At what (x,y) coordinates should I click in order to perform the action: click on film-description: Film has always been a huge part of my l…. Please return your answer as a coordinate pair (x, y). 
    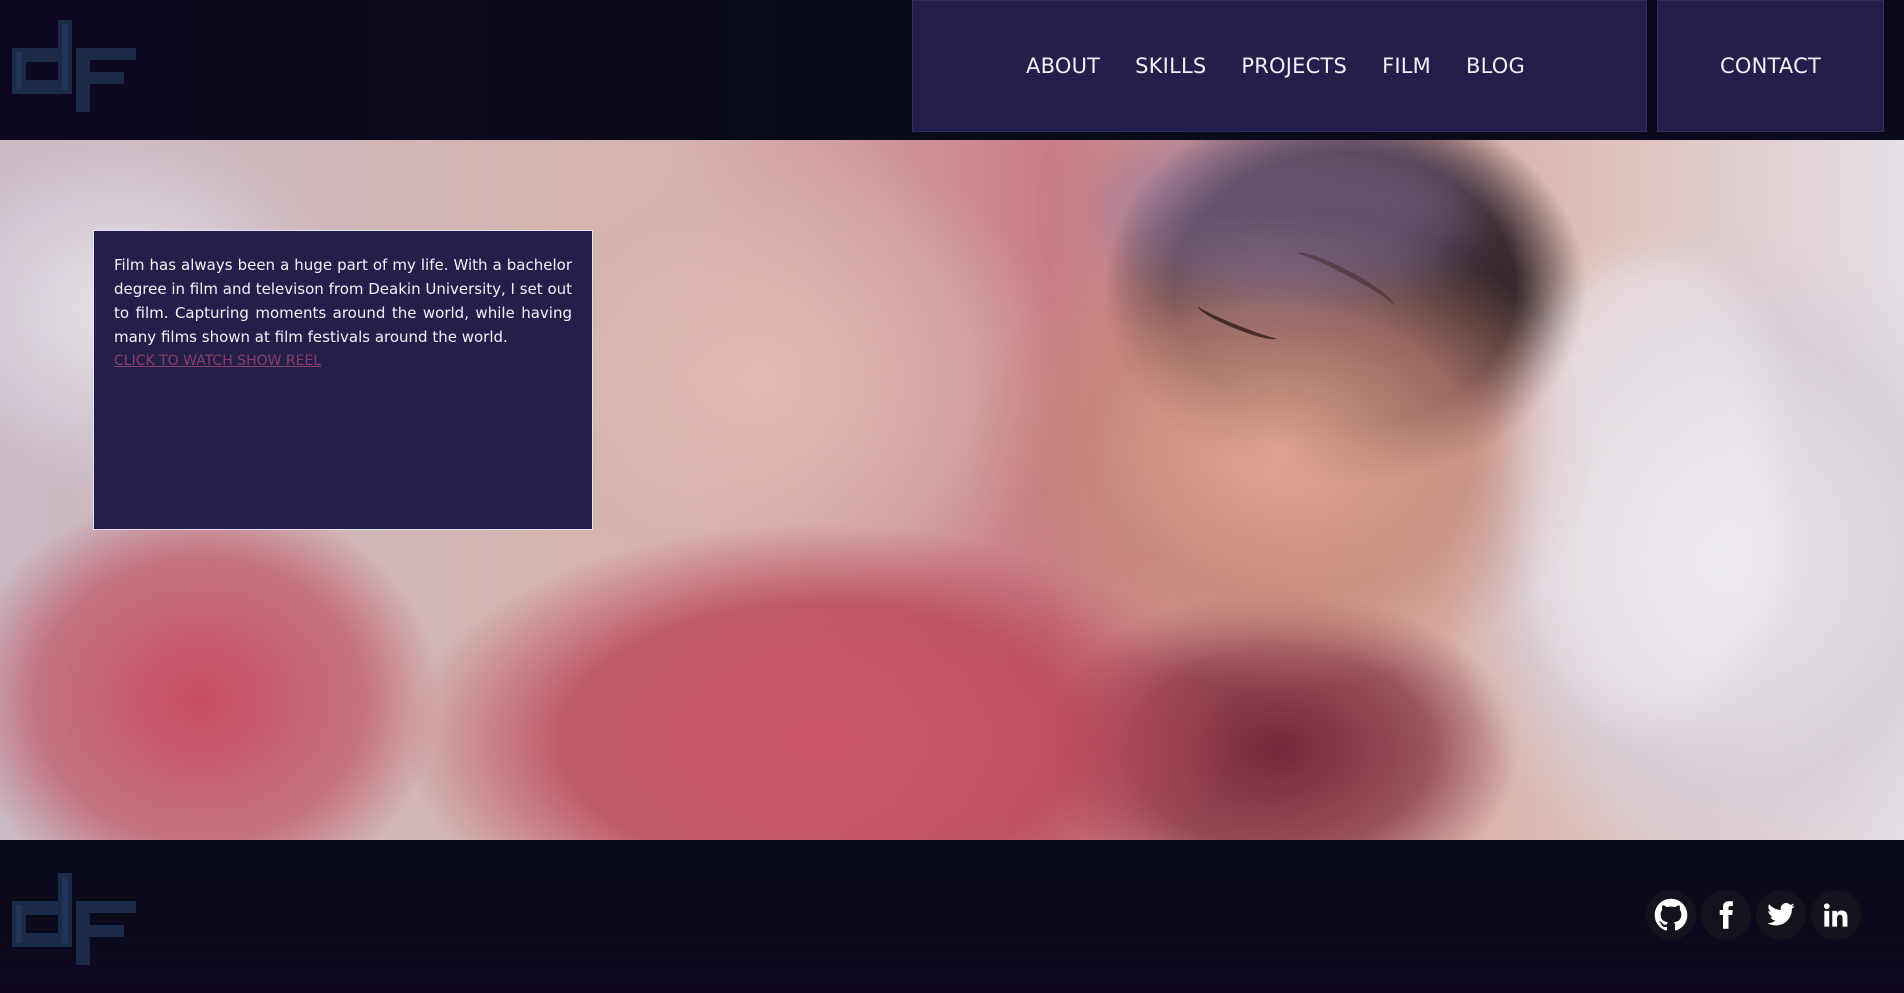
    Looking at the image, I should click on (343, 301).